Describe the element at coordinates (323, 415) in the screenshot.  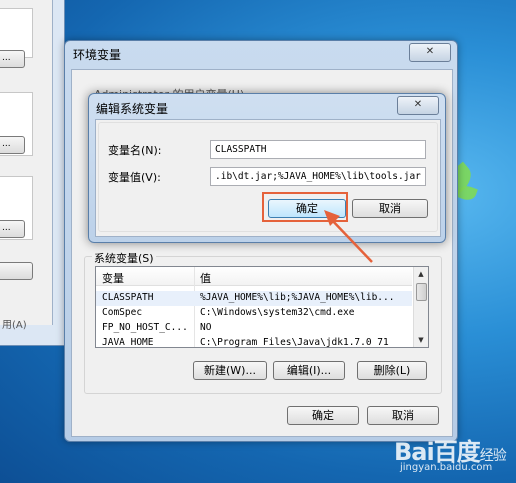
I see `ok-button: 确定` at that location.